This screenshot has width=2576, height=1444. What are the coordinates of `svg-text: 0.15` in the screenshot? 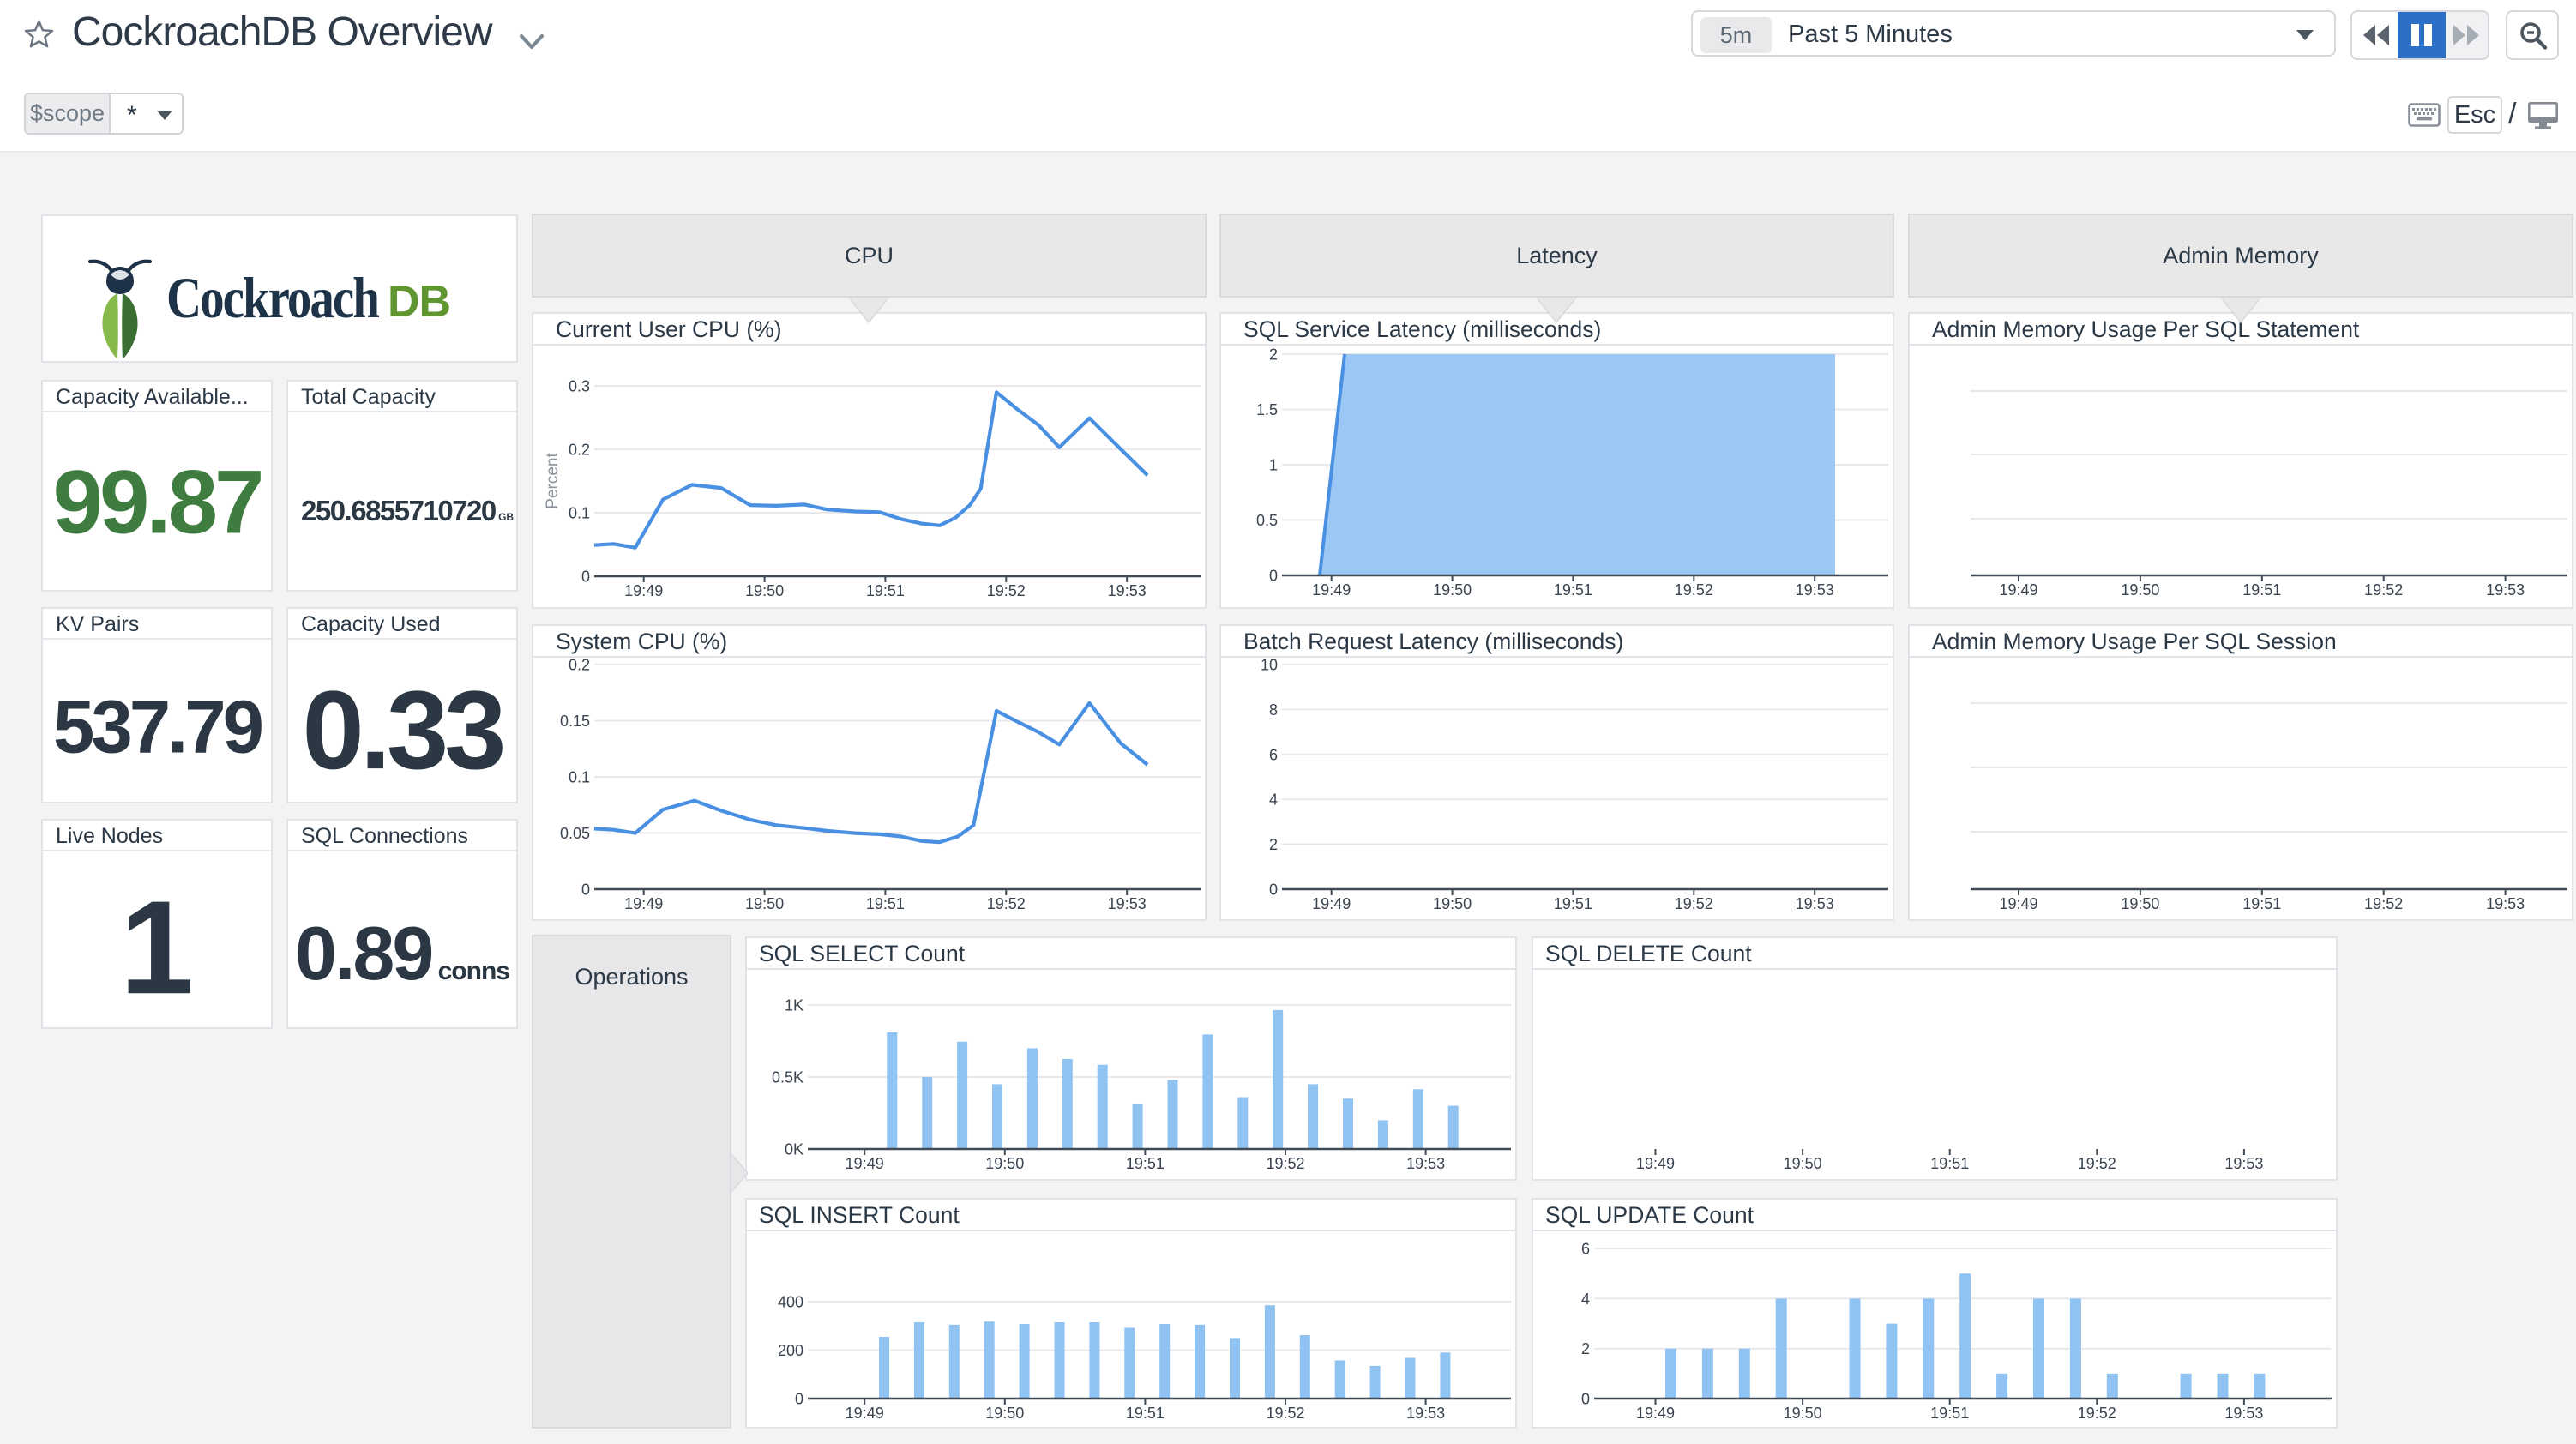 It's located at (575, 721).